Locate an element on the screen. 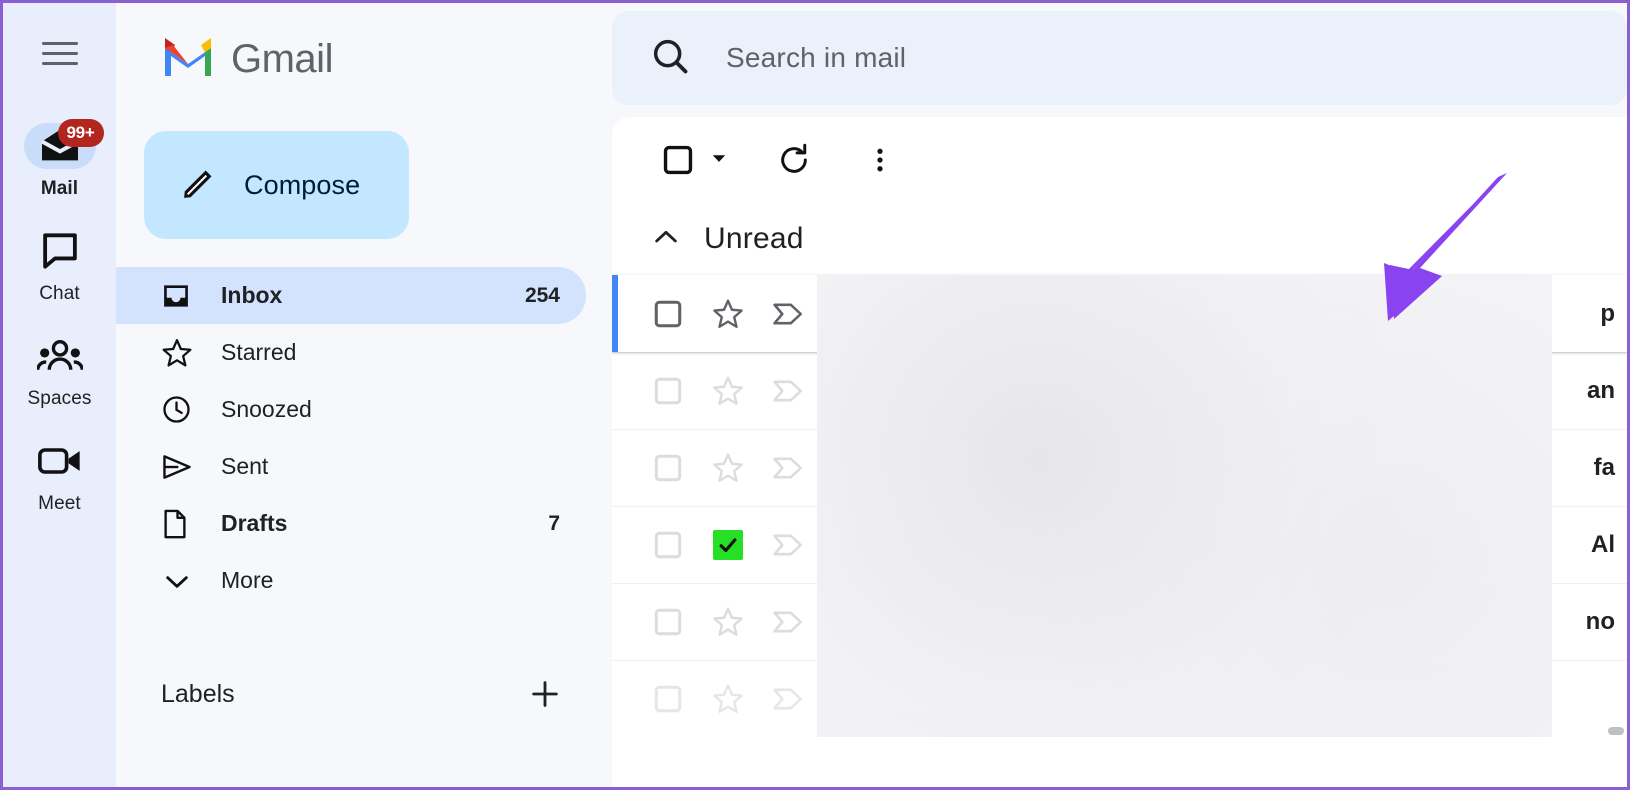 Image resolution: width=1630 pixels, height=790 pixels. rail-item-mail: 99+ Mail is located at coordinates (59, 159).